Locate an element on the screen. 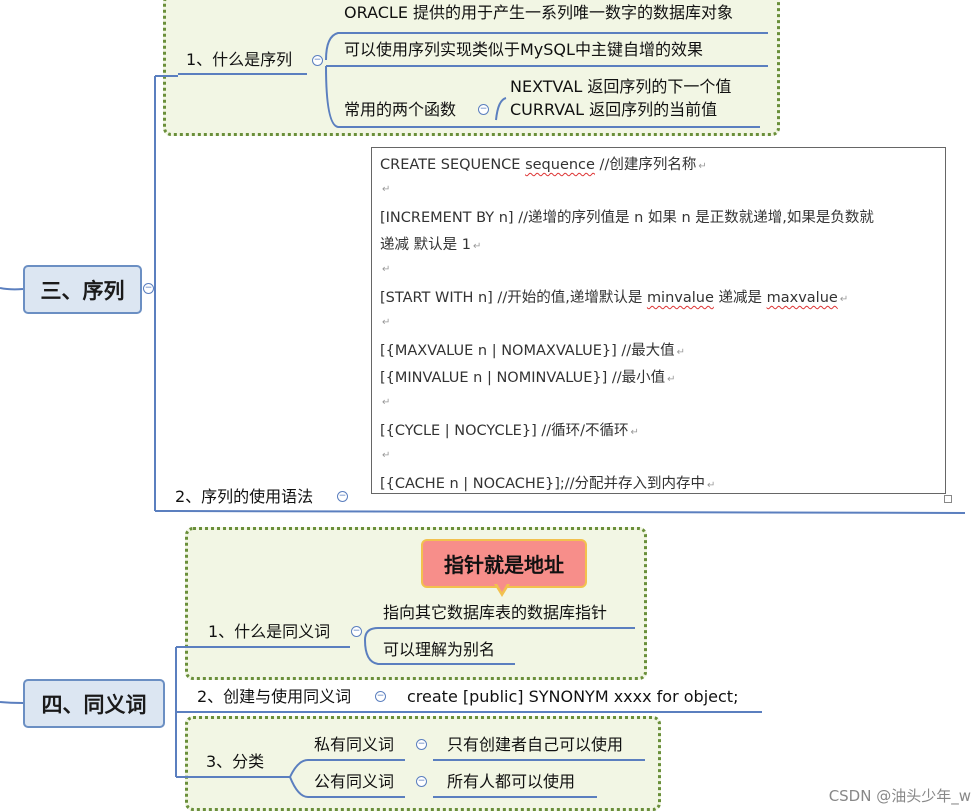  node-synonym-classification: 3、分类 is located at coordinates (235, 762).